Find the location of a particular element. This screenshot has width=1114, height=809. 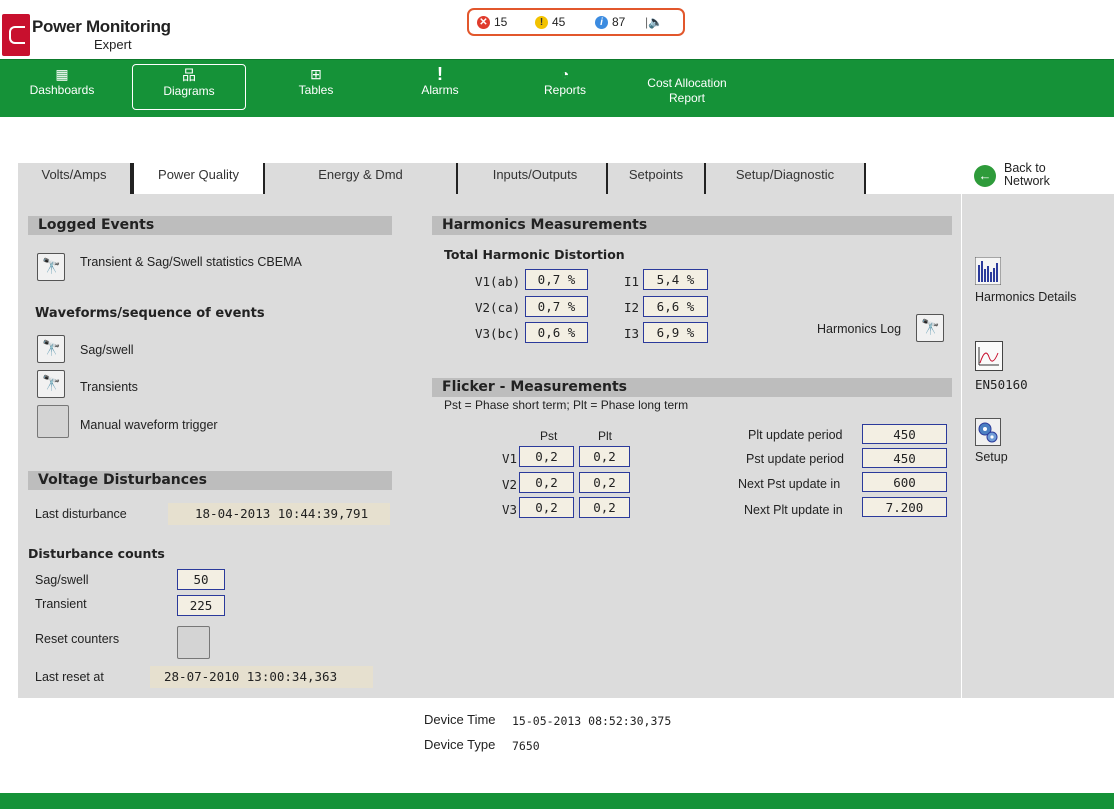

flicker-v1-label: V1 is located at coordinates (510, 458).